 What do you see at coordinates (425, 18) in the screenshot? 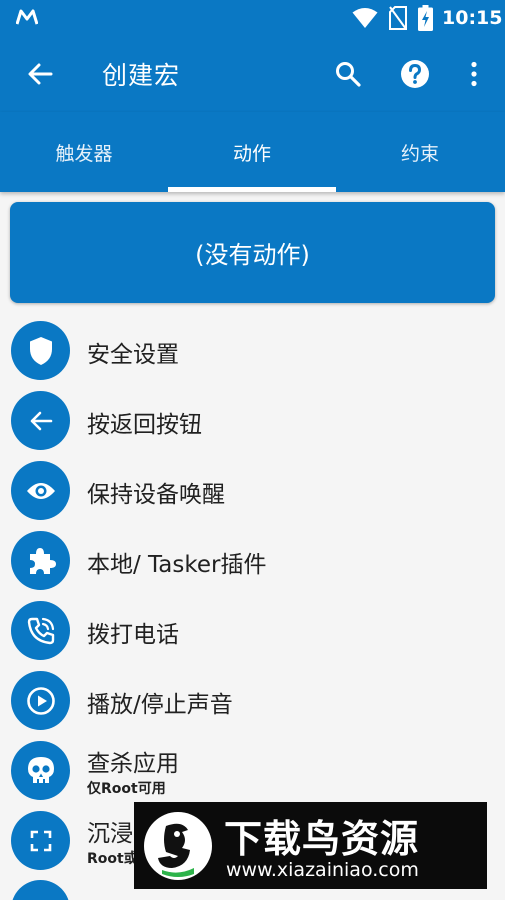
I see `battery-charging-icon` at bounding box center [425, 18].